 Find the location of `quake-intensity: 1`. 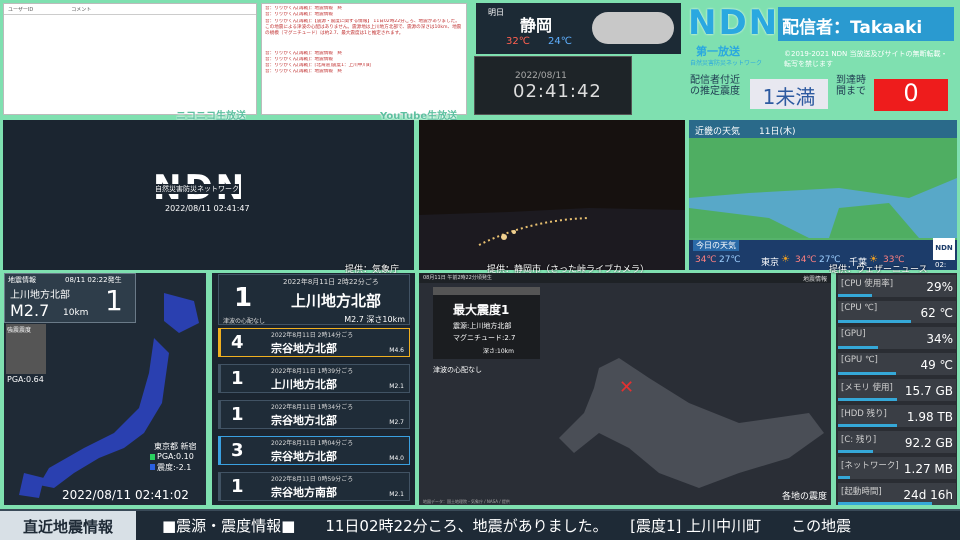

quake-intensity: 1 is located at coordinates (114, 300).